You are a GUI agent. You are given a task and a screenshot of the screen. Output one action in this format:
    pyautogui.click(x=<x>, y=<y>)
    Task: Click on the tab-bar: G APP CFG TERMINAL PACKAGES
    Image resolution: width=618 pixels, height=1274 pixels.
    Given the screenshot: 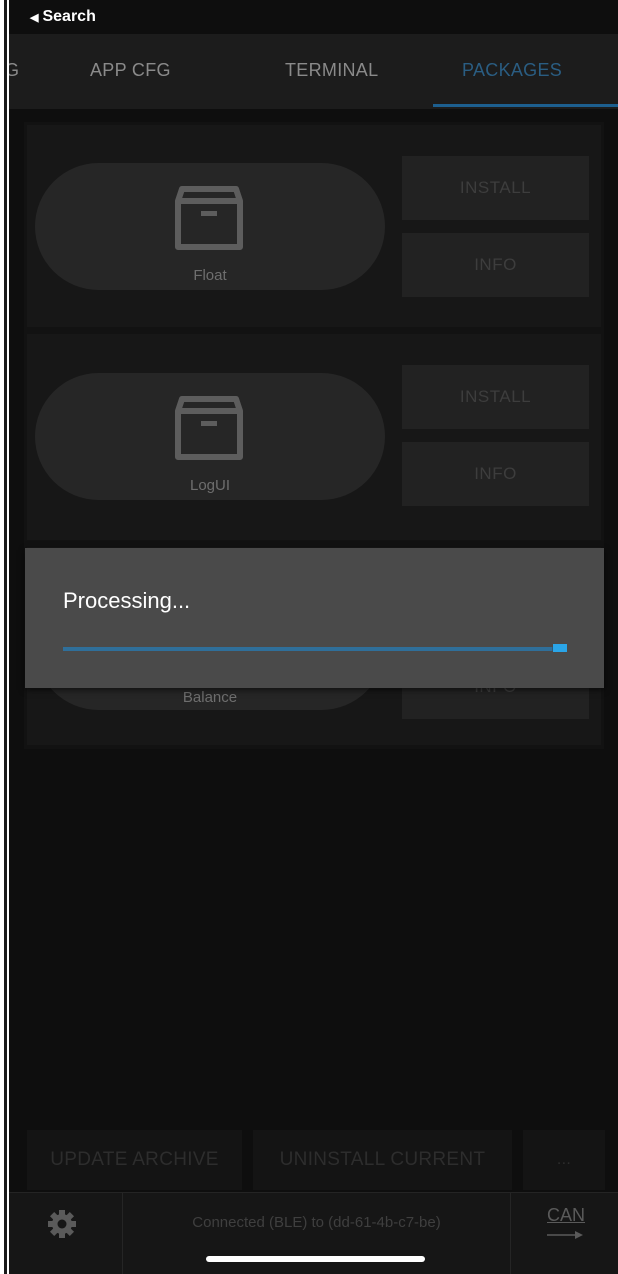 What is the action you would take?
    pyautogui.click(x=313, y=71)
    